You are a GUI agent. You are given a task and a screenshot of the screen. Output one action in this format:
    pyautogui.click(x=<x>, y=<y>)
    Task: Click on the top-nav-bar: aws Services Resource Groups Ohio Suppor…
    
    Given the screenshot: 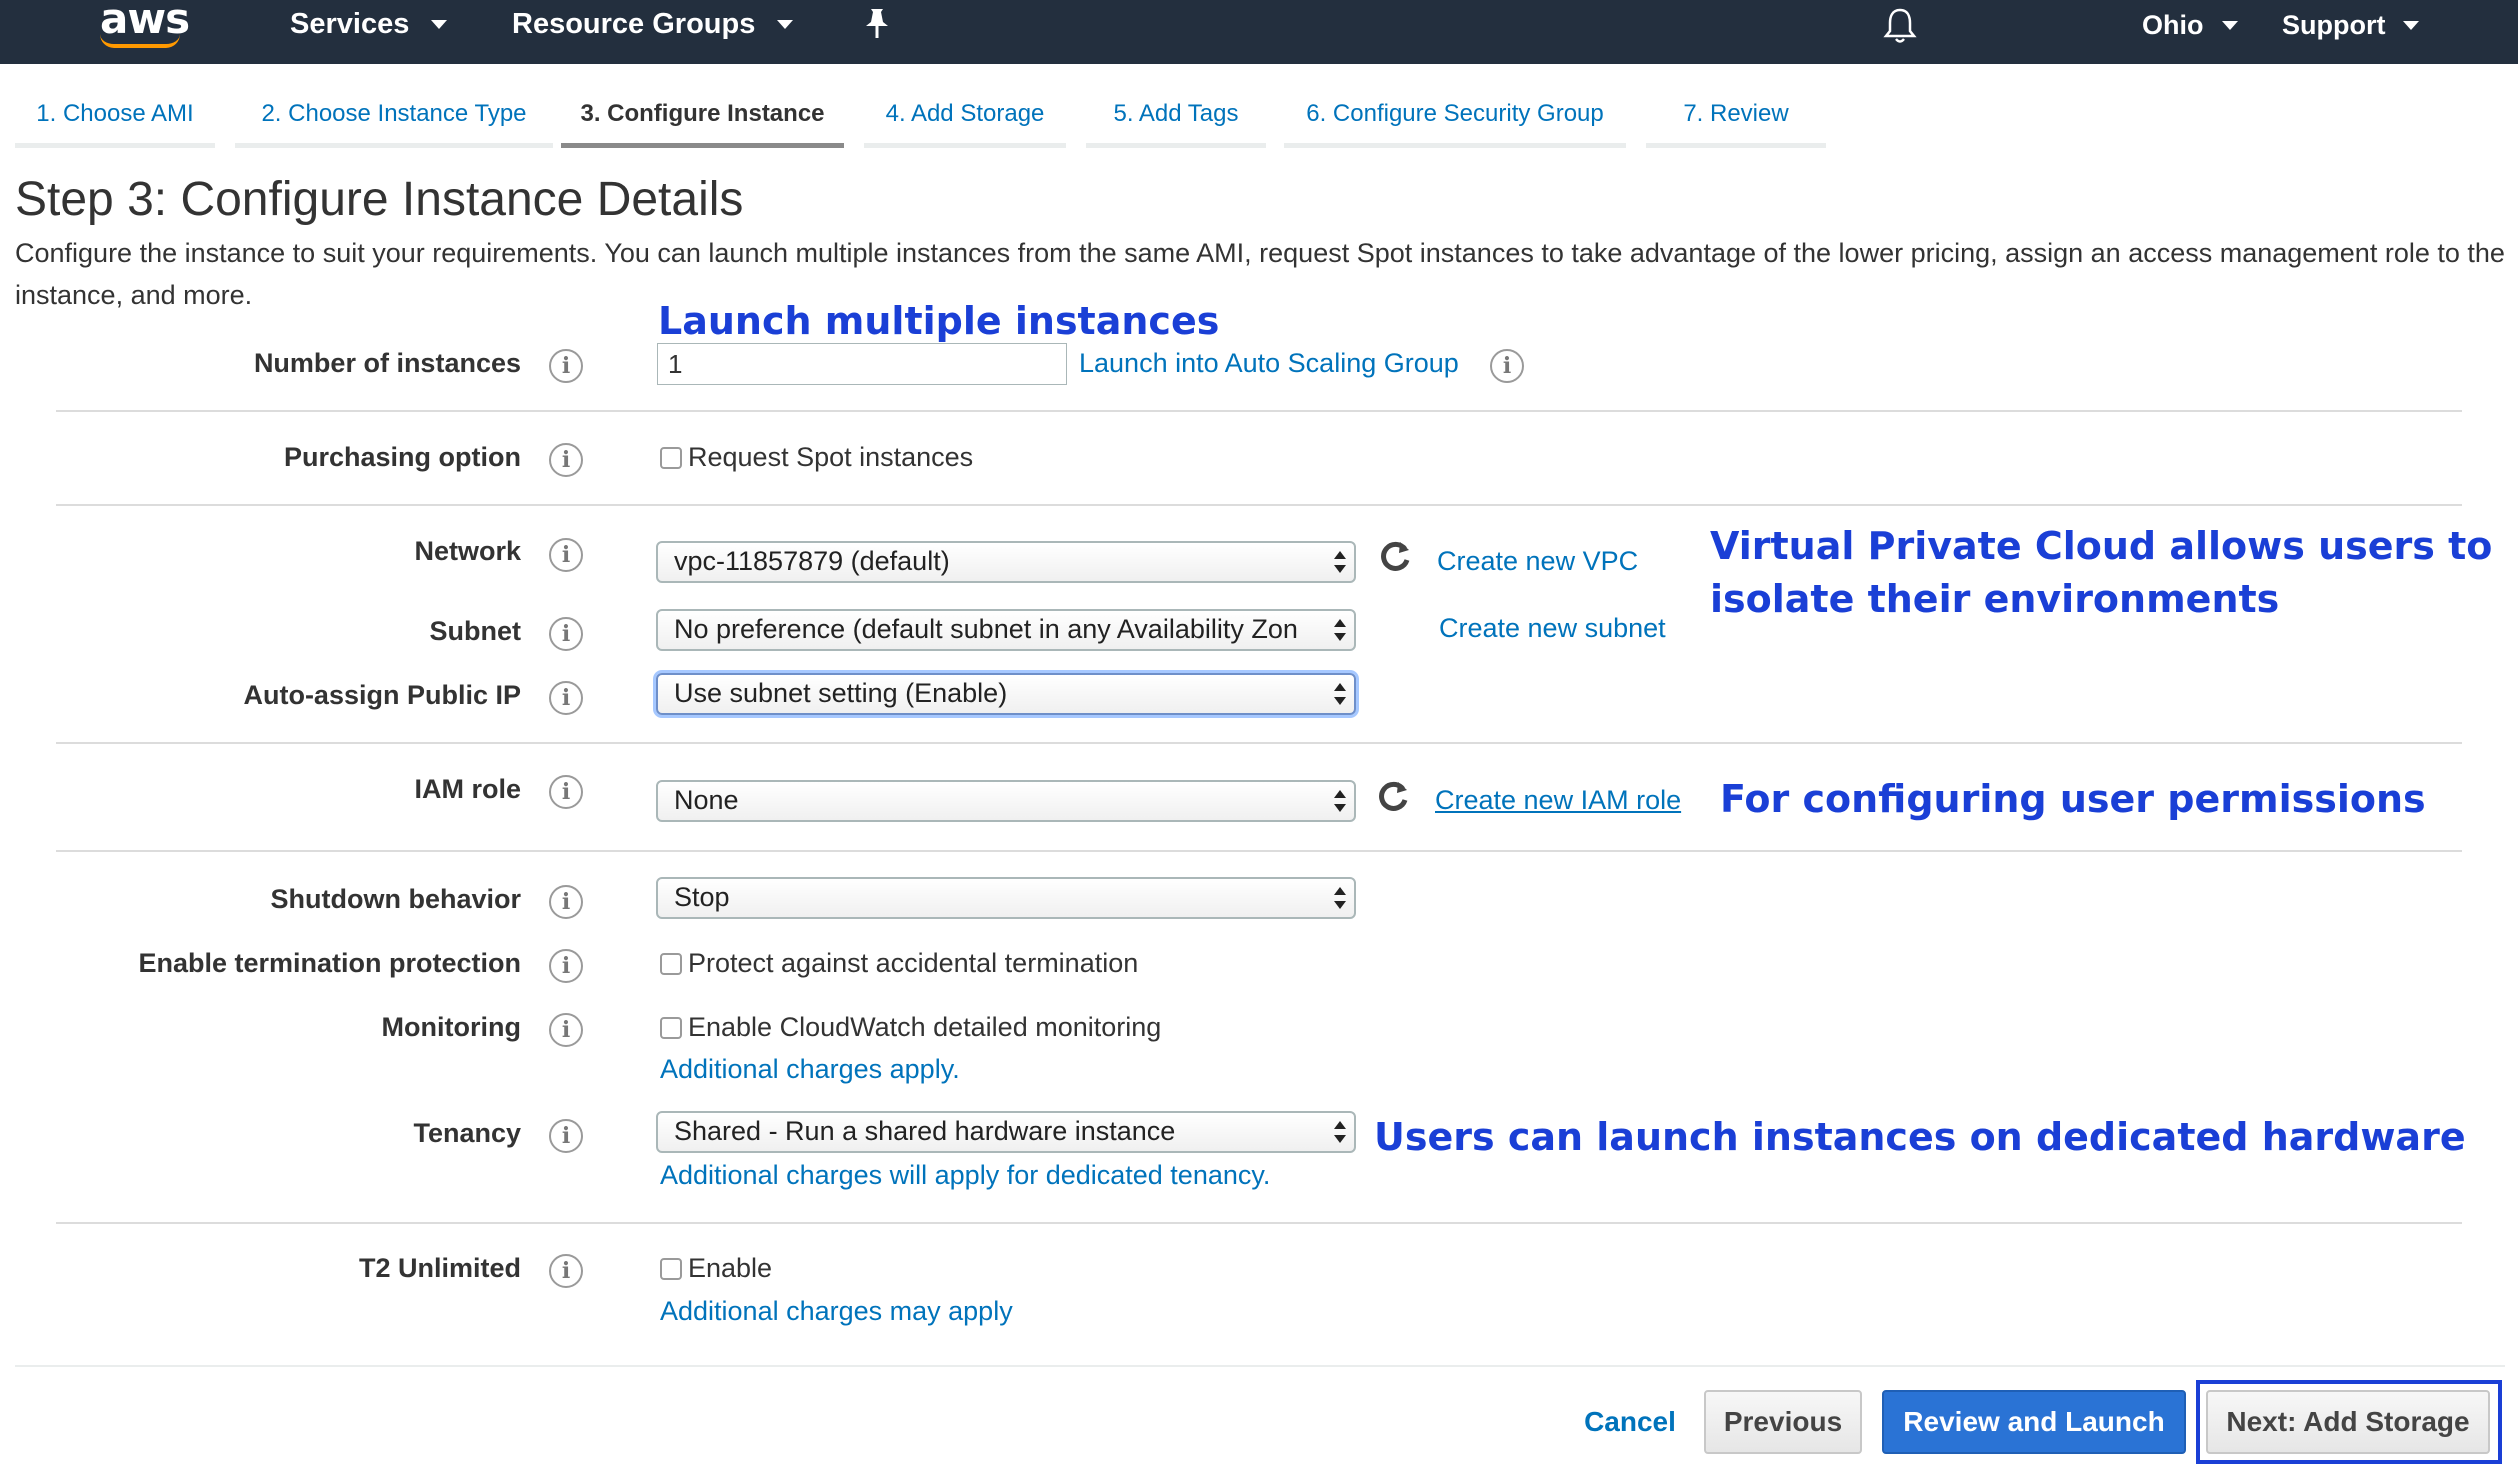 What is the action you would take?
    pyautogui.click(x=1259, y=32)
    